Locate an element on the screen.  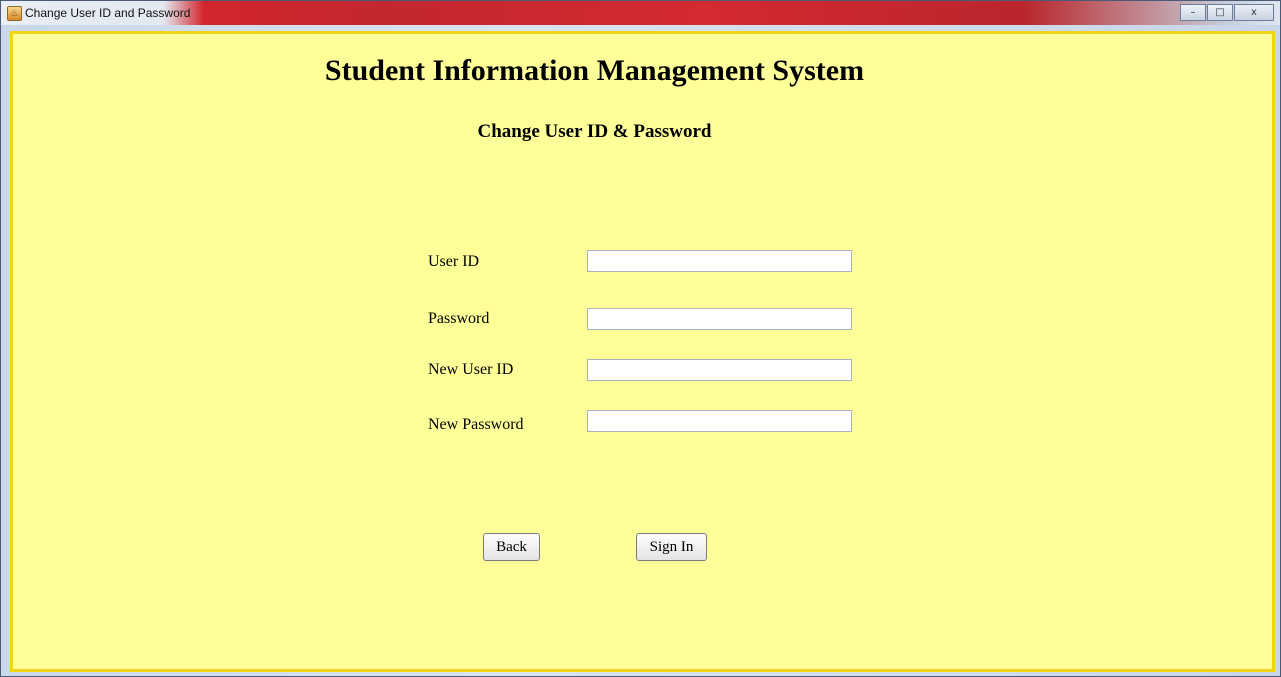
window-title: Change User ID and Password is located at coordinates (108, 13).